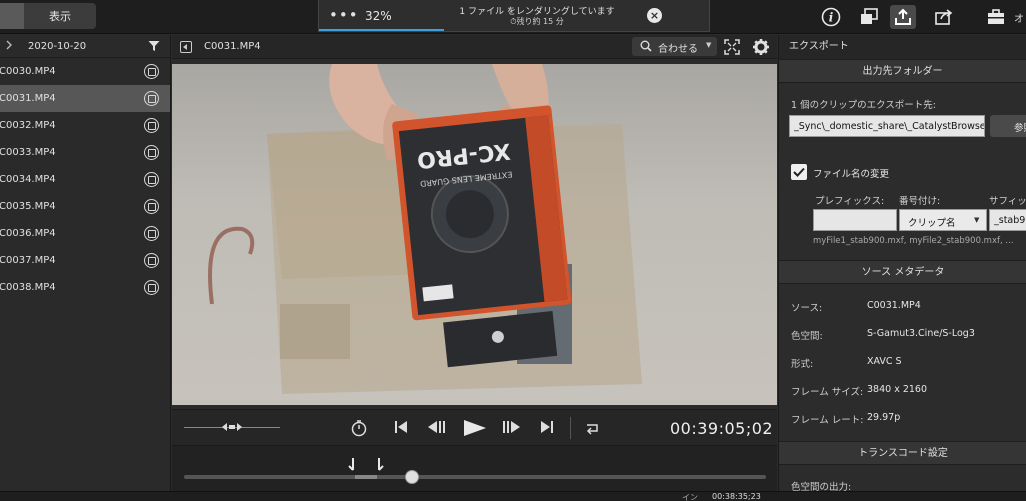 The height and width of the screenshot is (501, 1026). Describe the element at coordinates (570, 428) in the screenshot. I see `divider` at that location.